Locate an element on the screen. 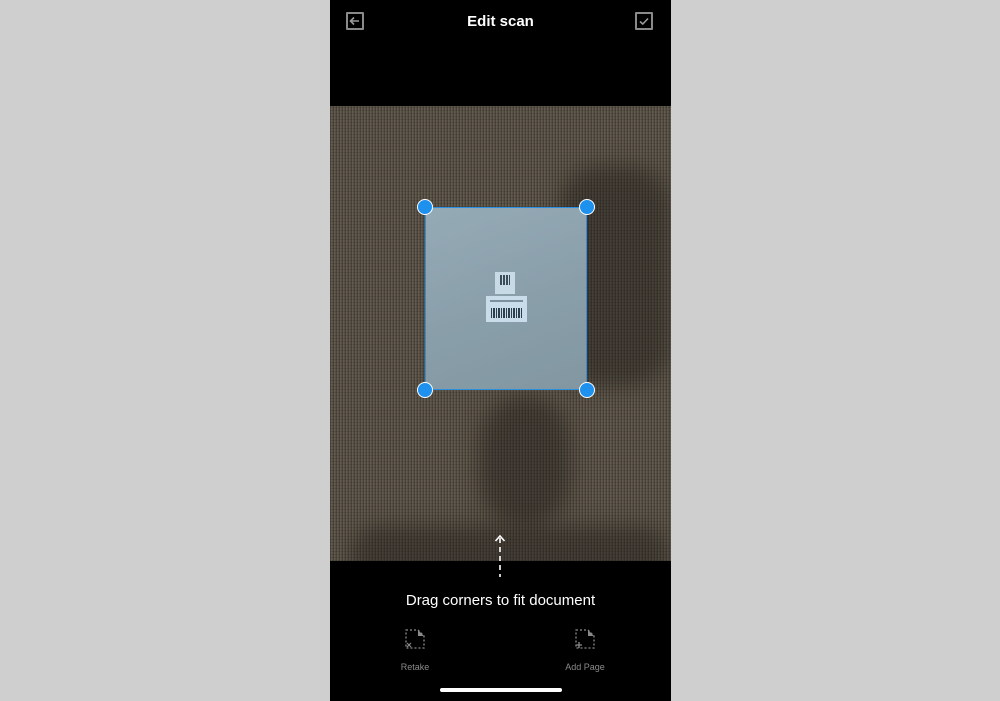 The width and height of the screenshot is (1000, 701). crop-frame is located at coordinates (506, 298).